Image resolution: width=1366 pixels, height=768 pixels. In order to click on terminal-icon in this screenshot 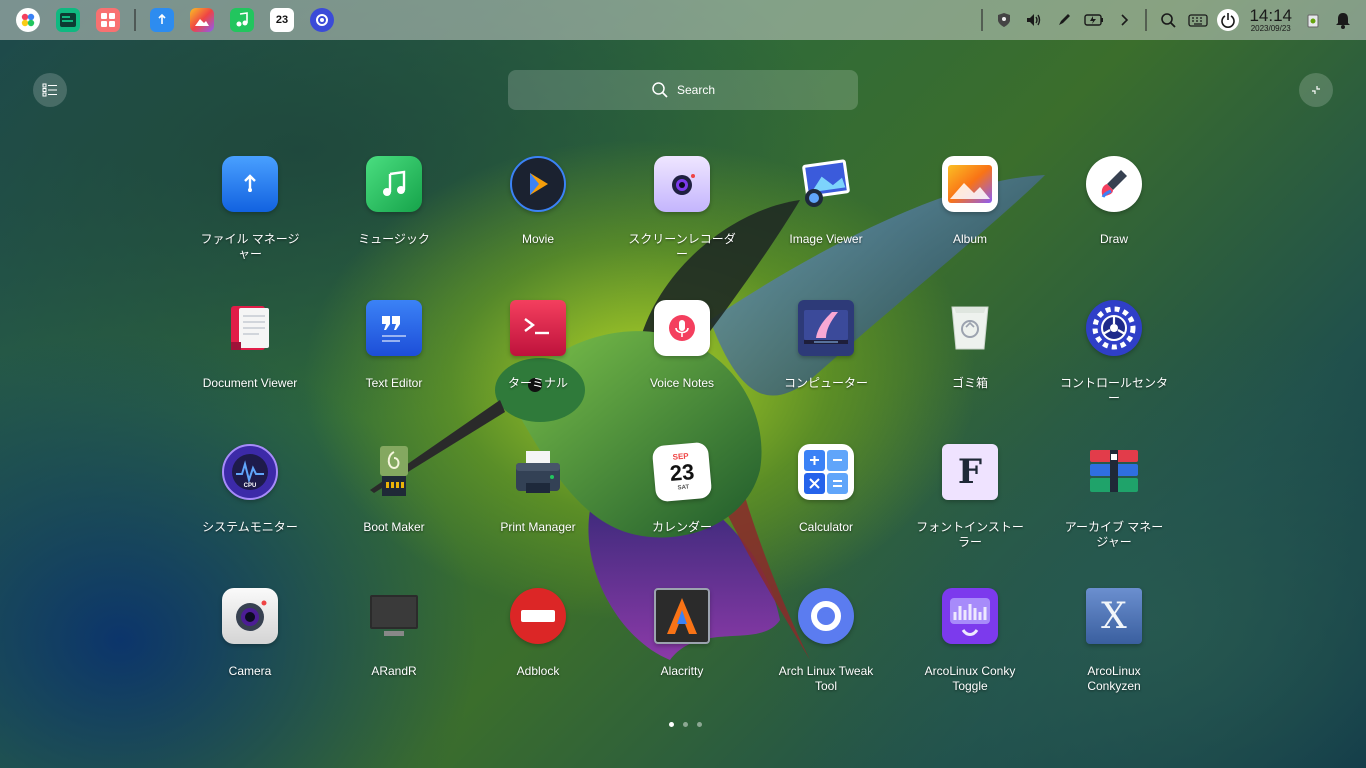, I will do `click(538, 328)`.